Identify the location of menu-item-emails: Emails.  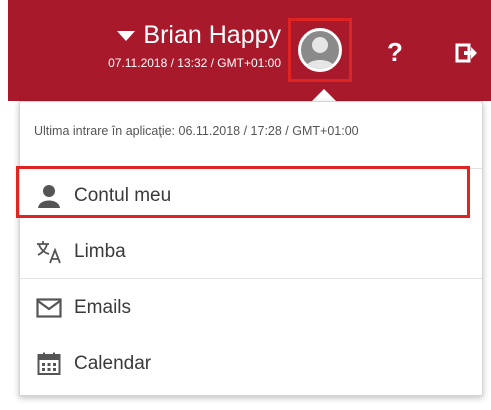
(251, 308).